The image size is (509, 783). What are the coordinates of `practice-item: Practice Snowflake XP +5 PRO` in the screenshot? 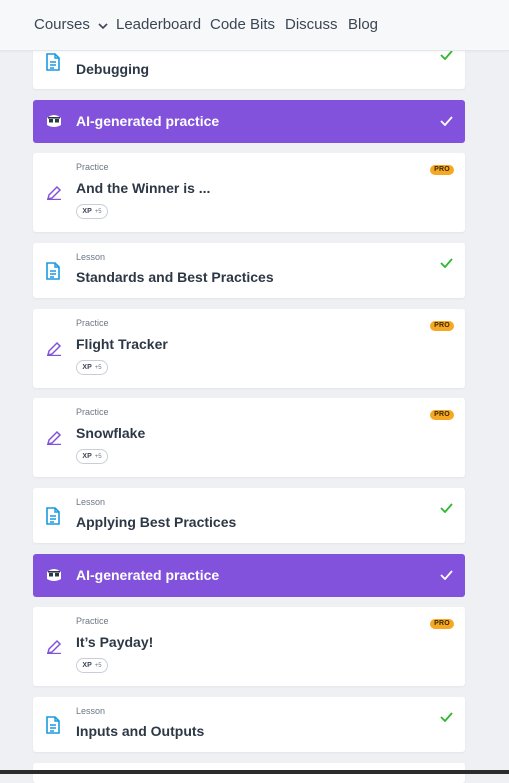 It's located at (249, 437).